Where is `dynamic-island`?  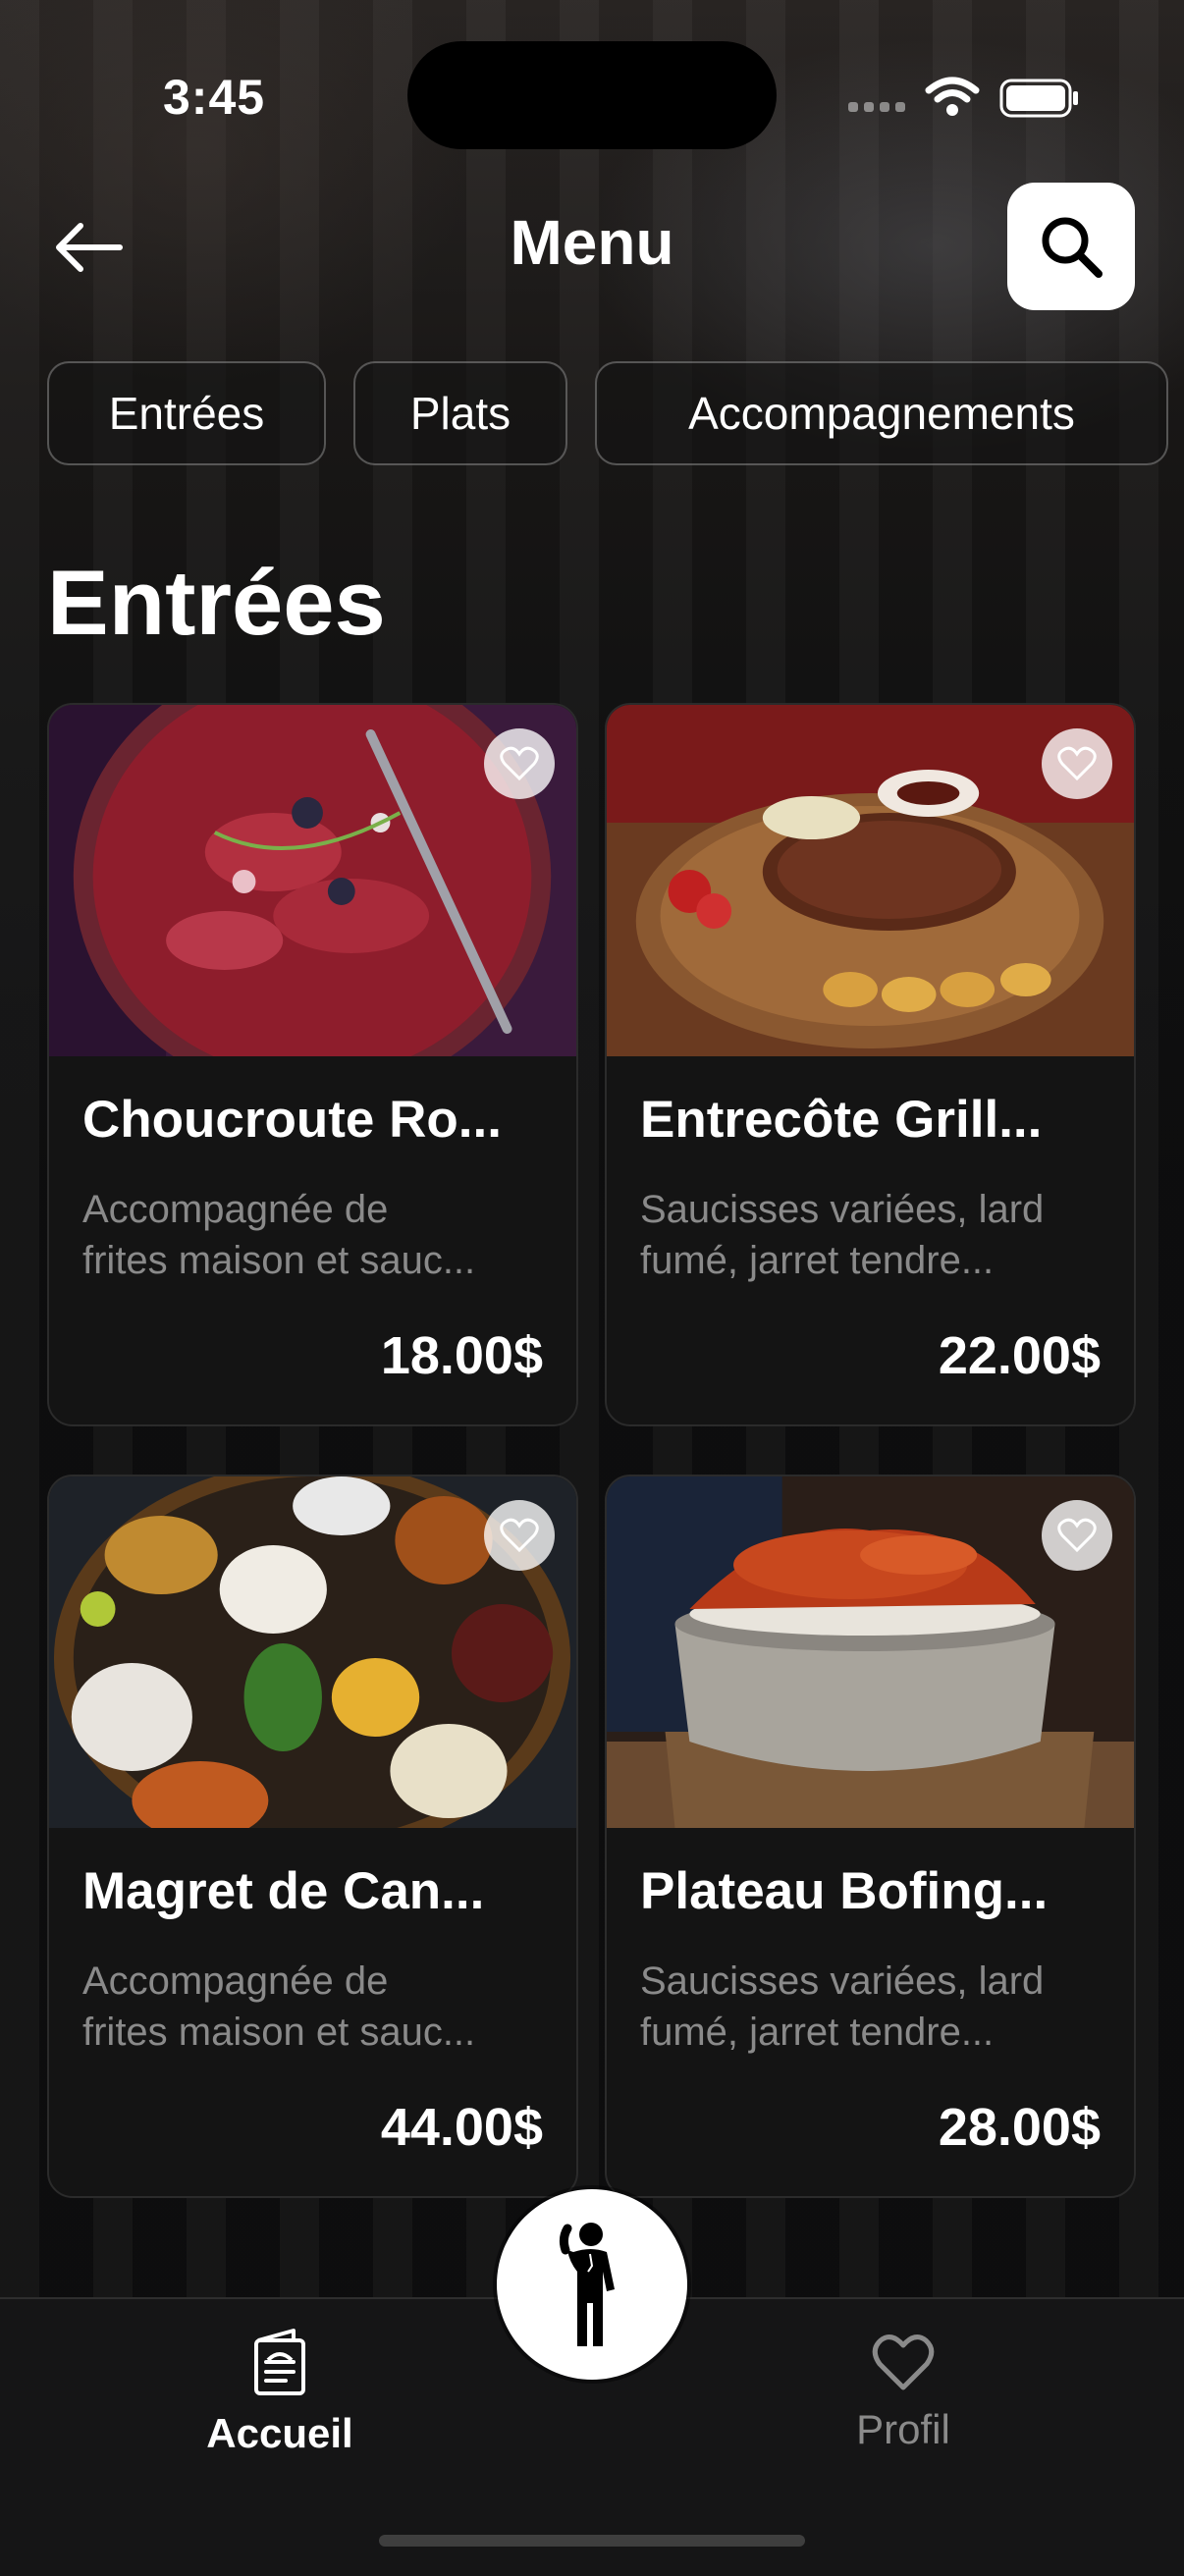
dynamic-island is located at coordinates (592, 95).